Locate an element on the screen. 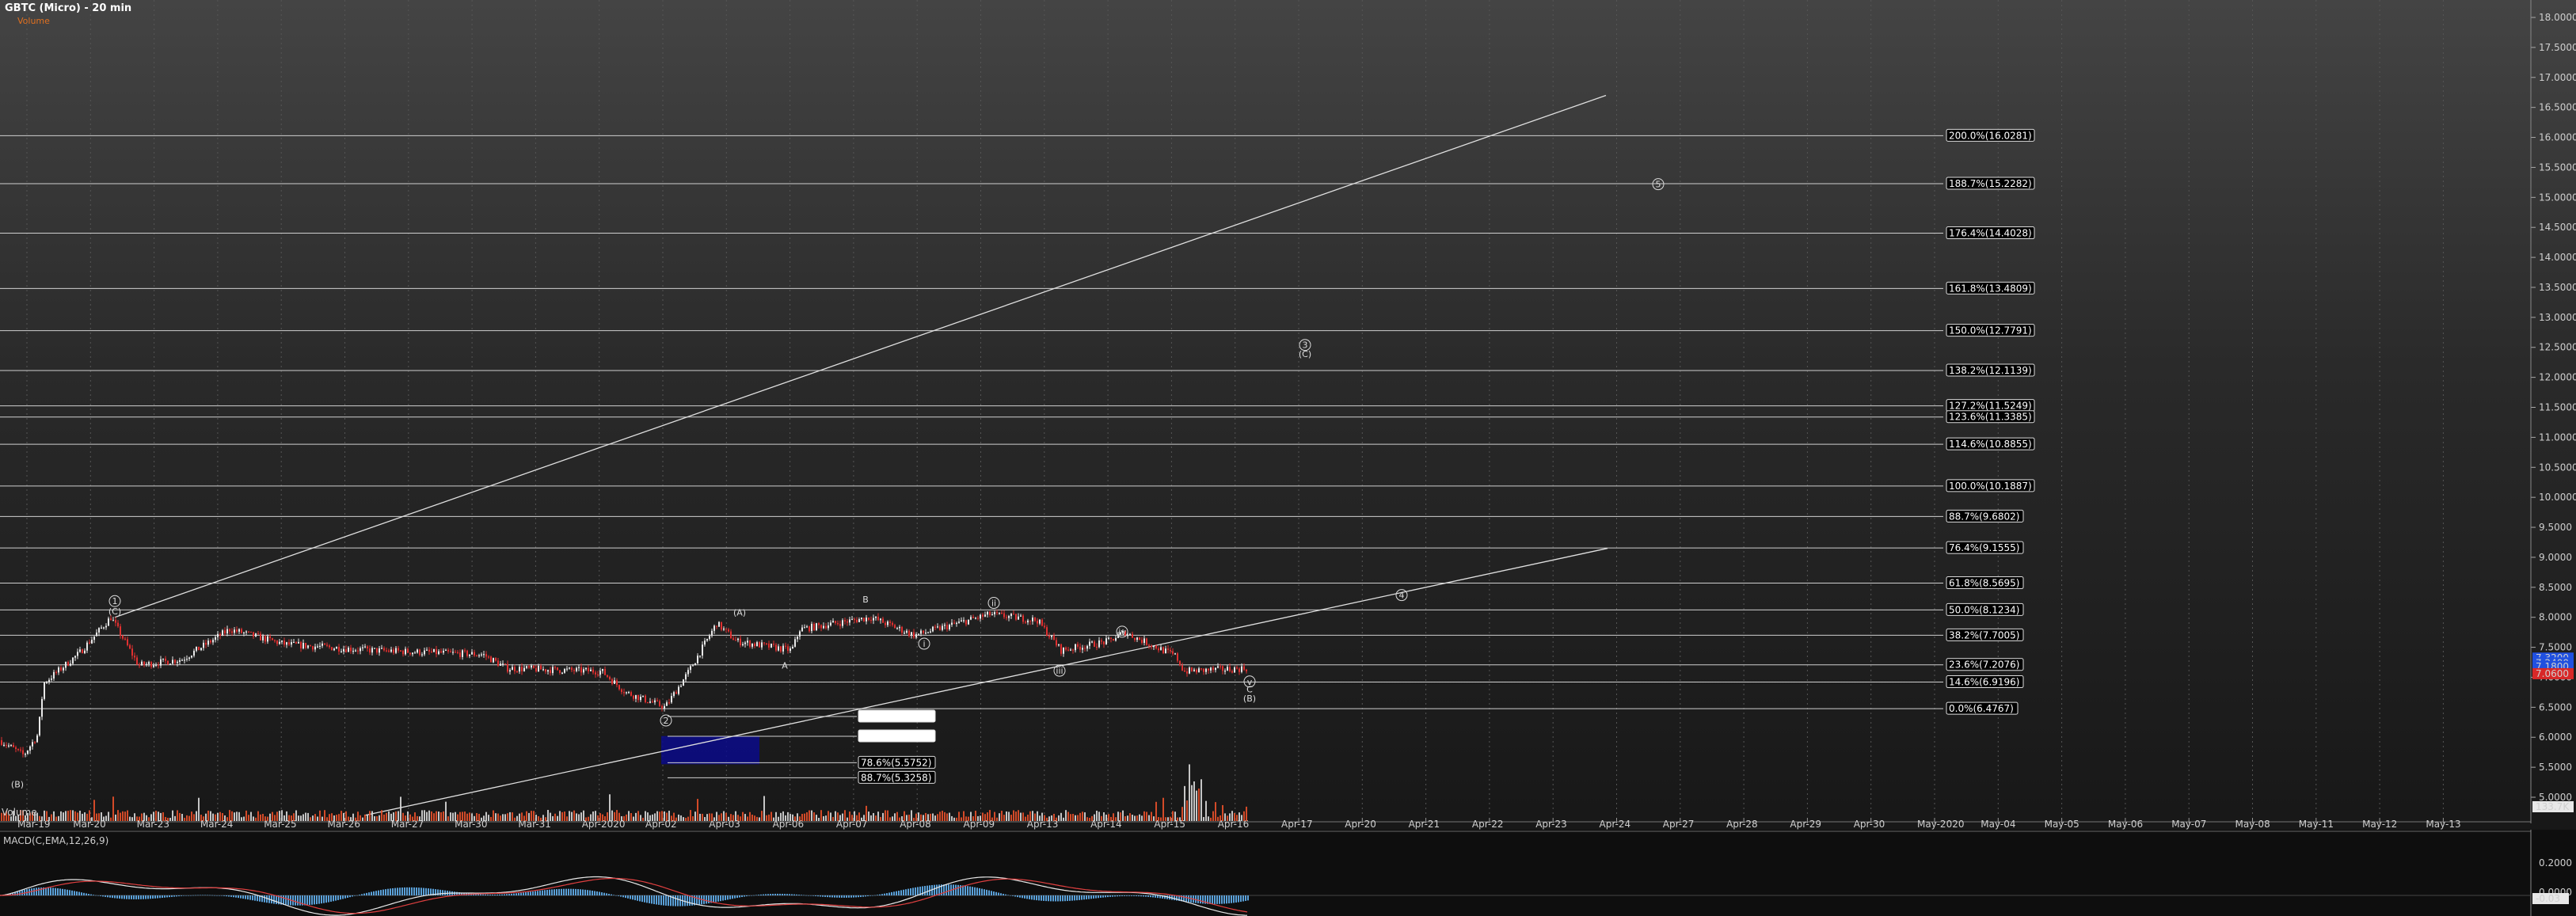 The width and height of the screenshot is (2576, 916). price-axis-label: 12.5000 is located at coordinates (2557, 347).